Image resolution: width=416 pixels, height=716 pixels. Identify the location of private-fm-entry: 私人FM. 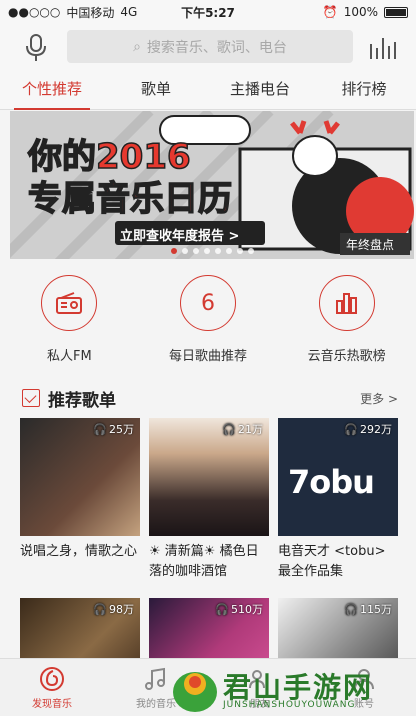
(69, 315).